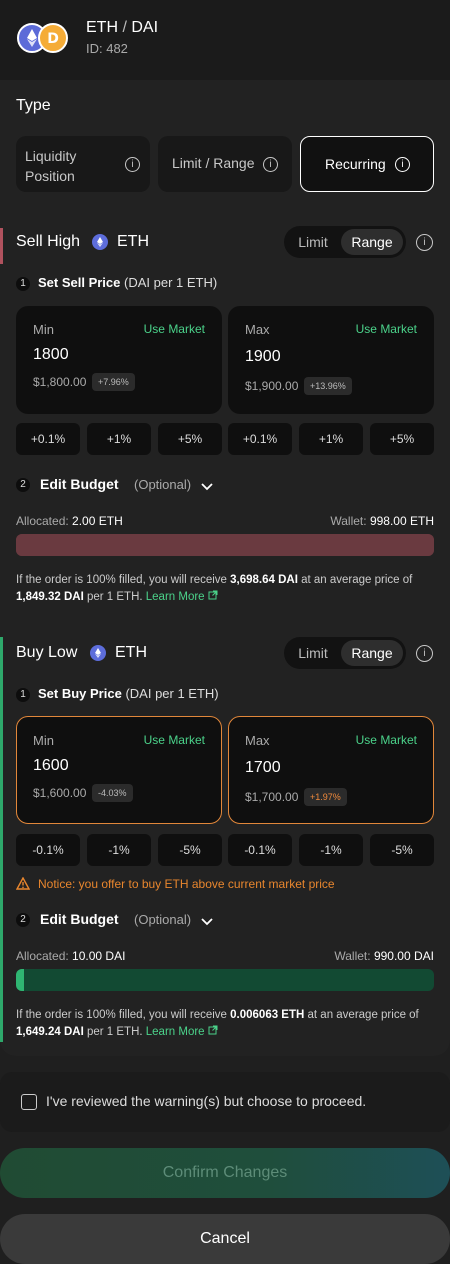 The height and width of the screenshot is (1264, 450). What do you see at coordinates (113, 382) in the screenshot?
I see `min-price-delta-badge: +7.96%` at bounding box center [113, 382].